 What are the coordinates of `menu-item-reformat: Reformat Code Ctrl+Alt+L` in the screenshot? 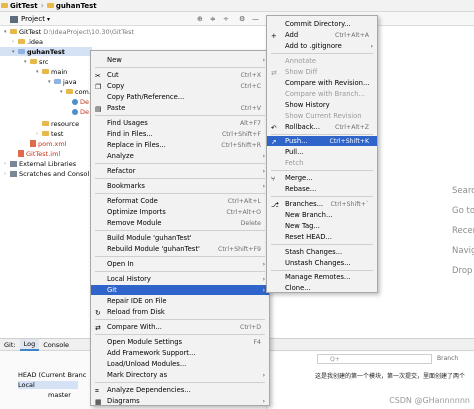 It's located at (180, 201).